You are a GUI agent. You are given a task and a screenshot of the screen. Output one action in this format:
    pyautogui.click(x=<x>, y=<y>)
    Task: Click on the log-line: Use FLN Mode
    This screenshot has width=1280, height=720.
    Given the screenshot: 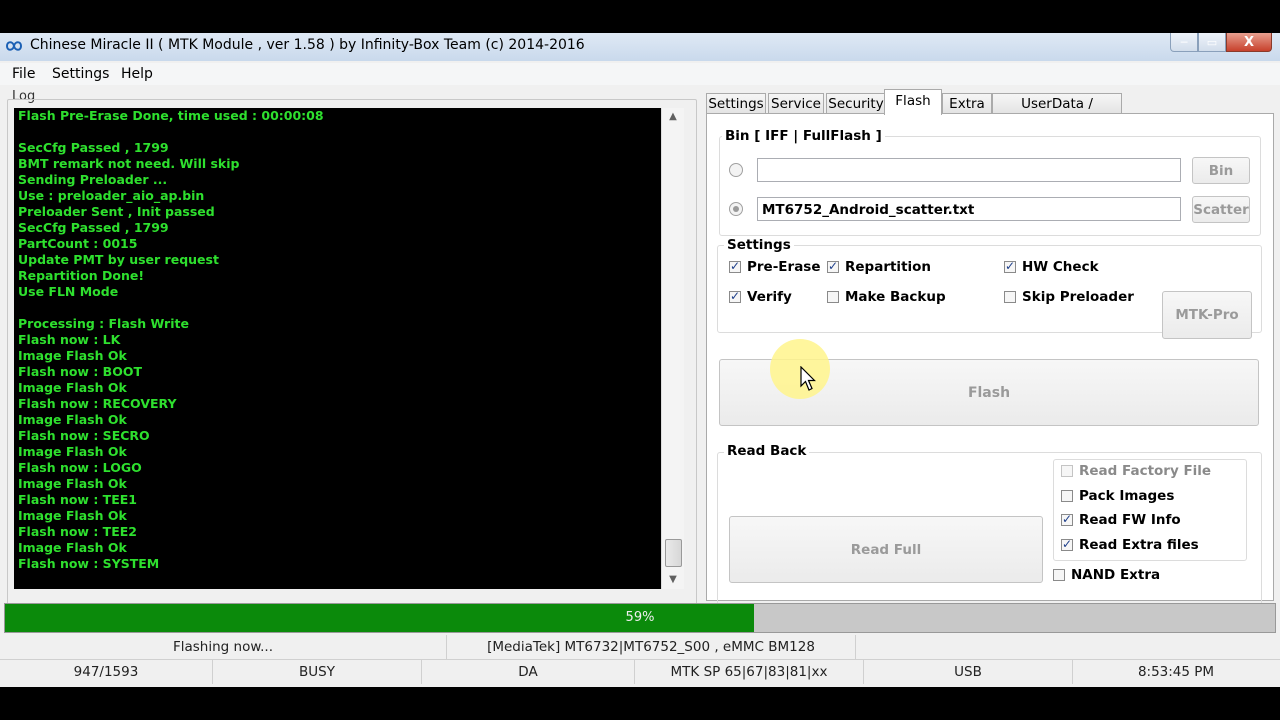 What is the action you would take?
    pyautogui.click(x=68, y=291)
    